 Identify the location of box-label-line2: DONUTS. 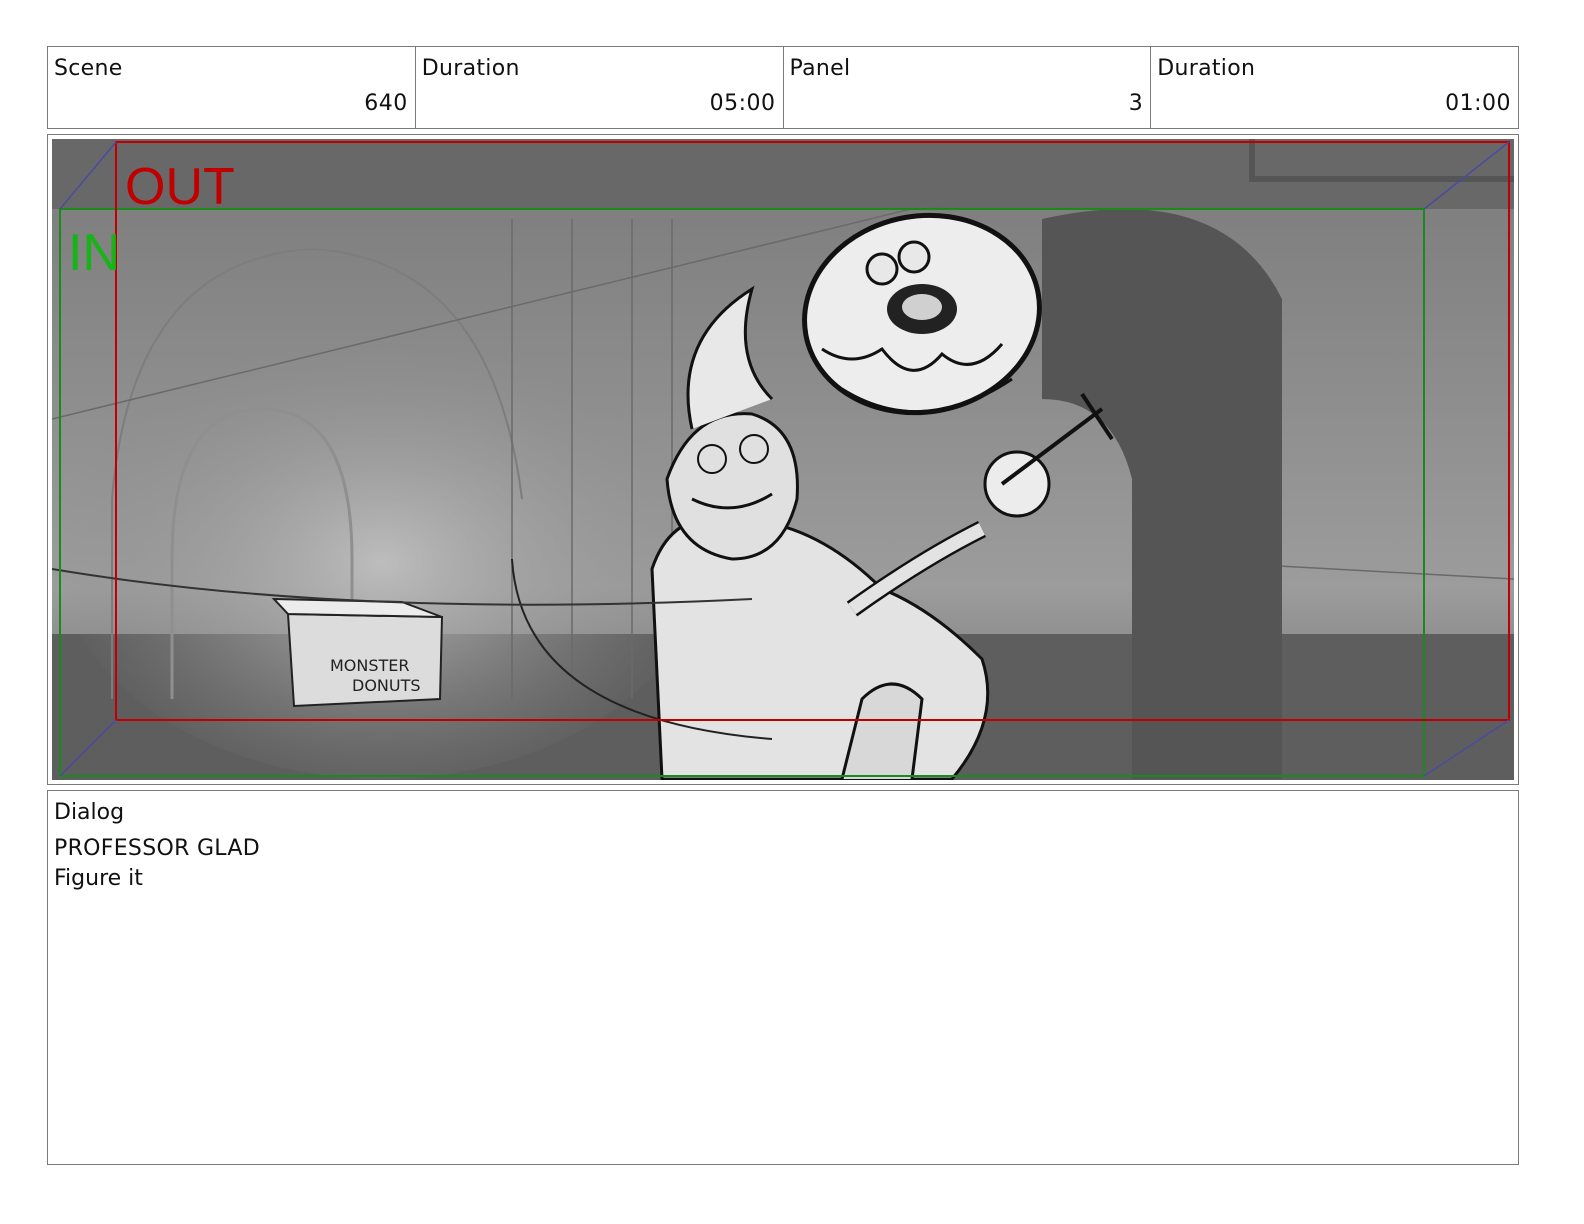
(386, 685).